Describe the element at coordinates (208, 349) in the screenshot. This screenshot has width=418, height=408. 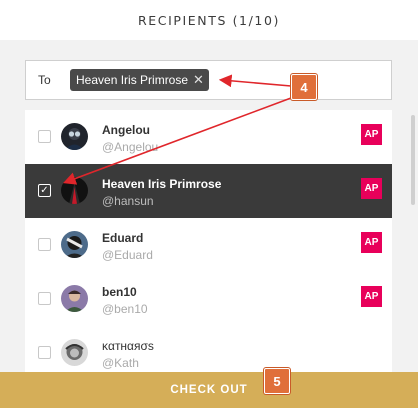
I see `recipient-row: ĸαтнαяσѕ @Kath` at that location.